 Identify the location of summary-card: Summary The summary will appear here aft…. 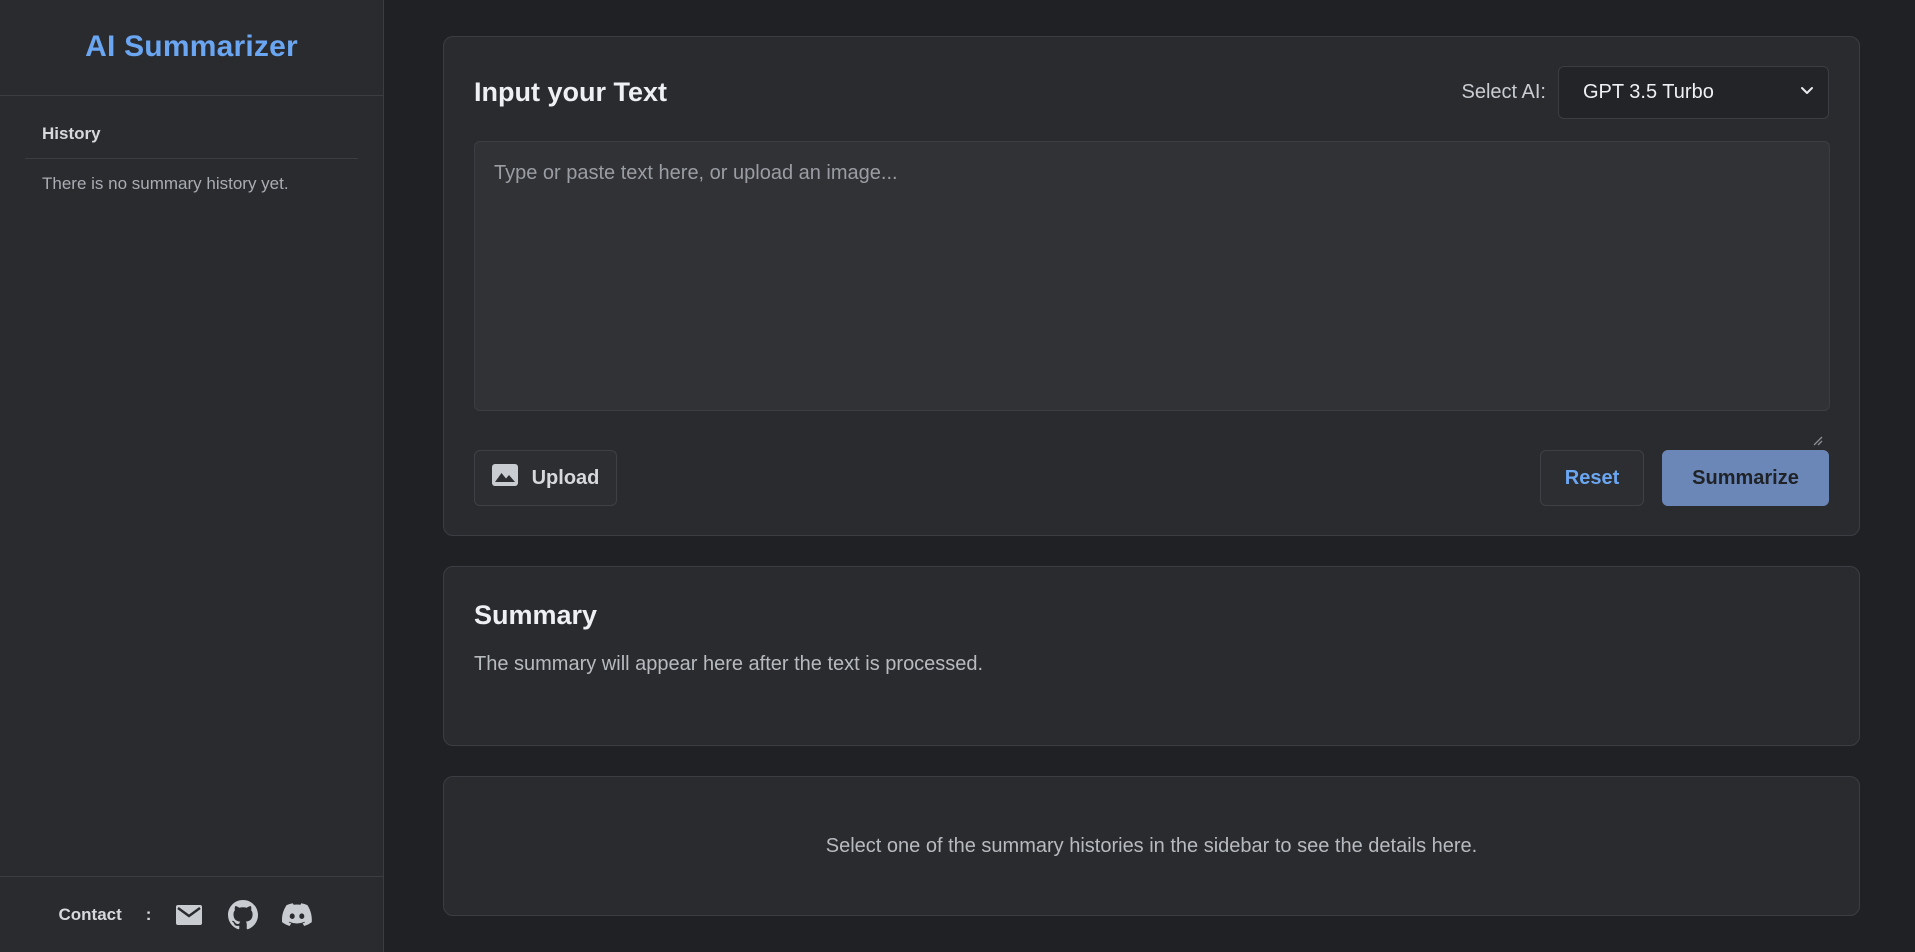
(1151, 656).